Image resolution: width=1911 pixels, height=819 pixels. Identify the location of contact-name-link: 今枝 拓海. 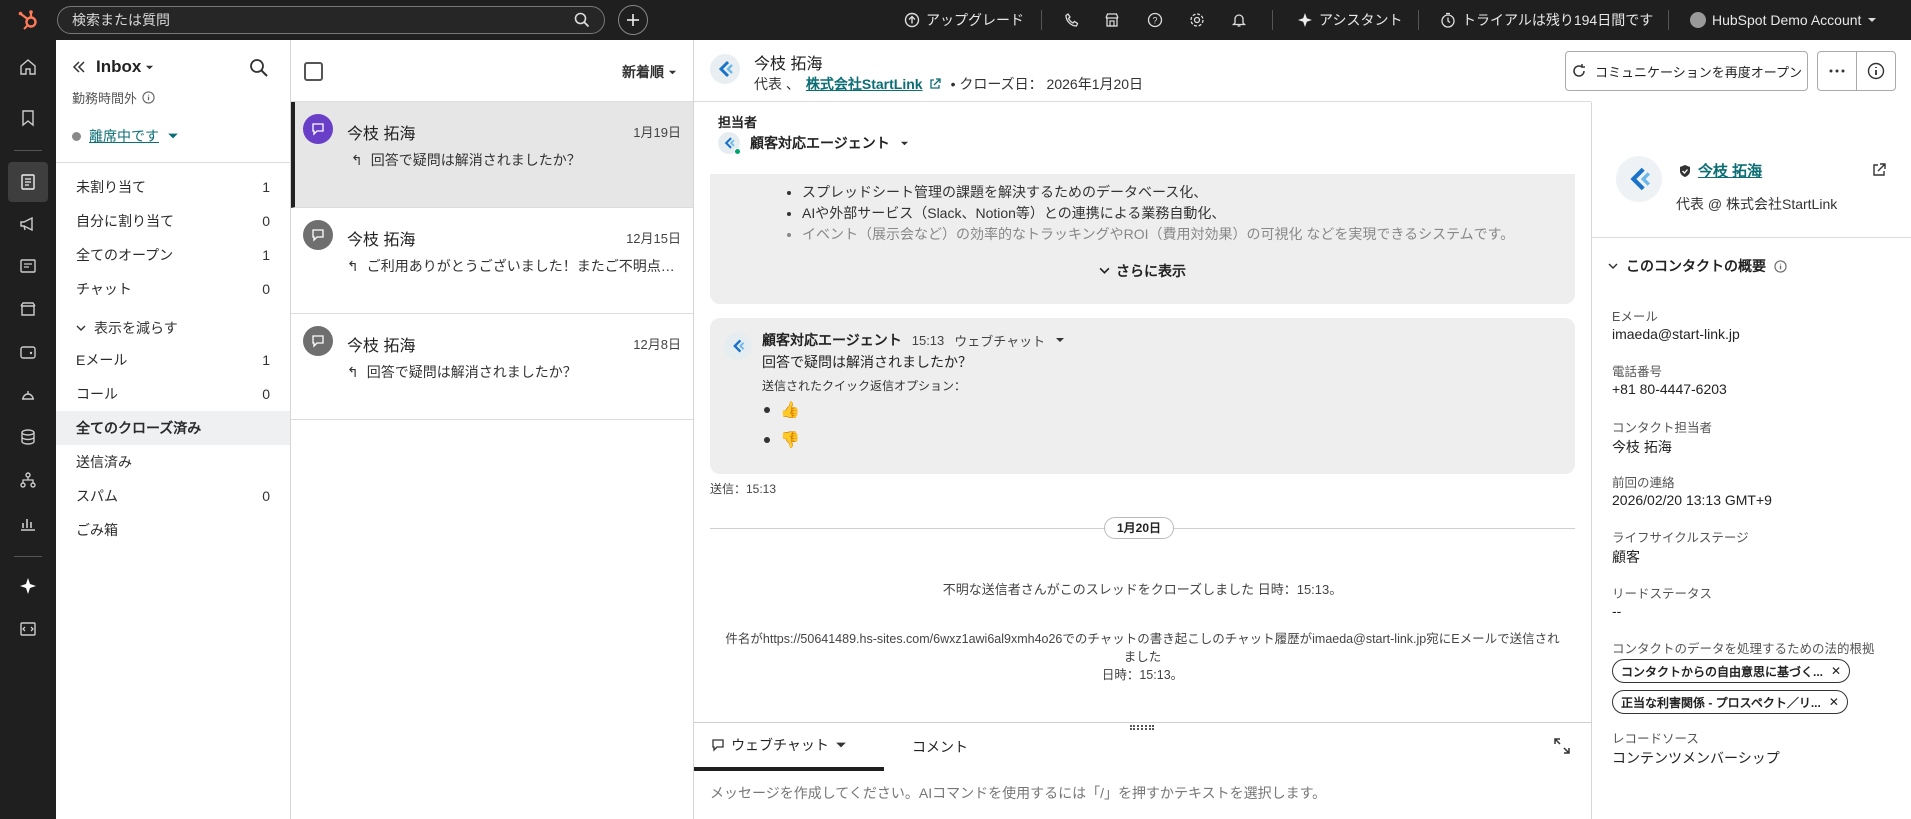
(1720, 170).